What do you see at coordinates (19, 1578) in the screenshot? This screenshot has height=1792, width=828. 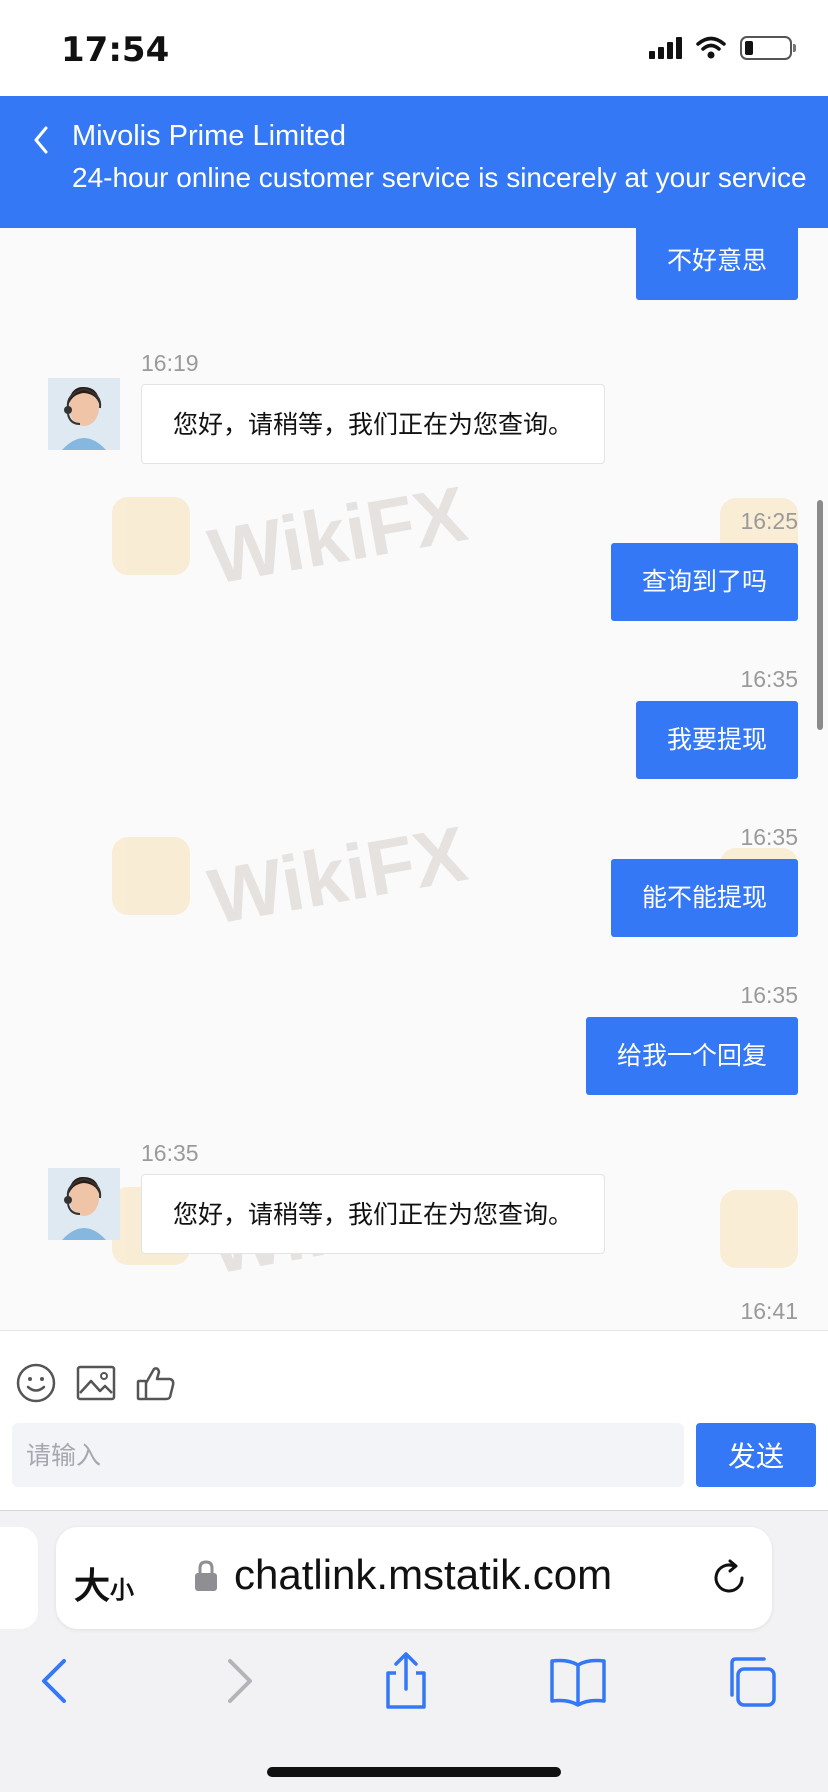 I see `previous-tab-preview` at bounding box center [19, 1578].